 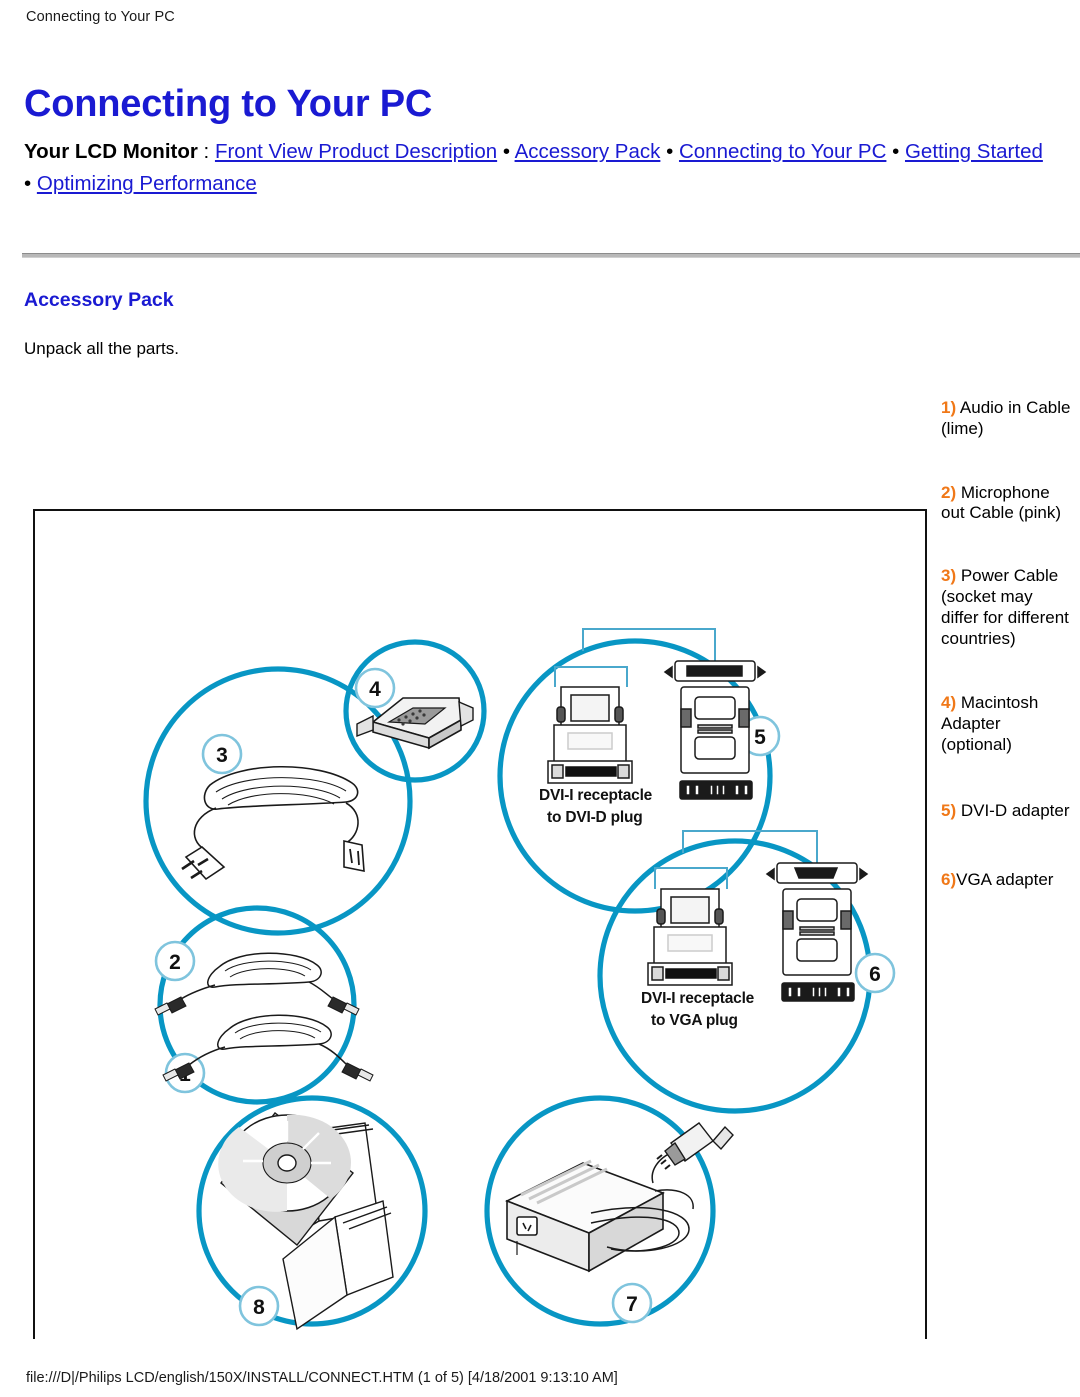 I want to click on legend-item: 1) Audio in Cable (lime), so click(x=1007, y=419).